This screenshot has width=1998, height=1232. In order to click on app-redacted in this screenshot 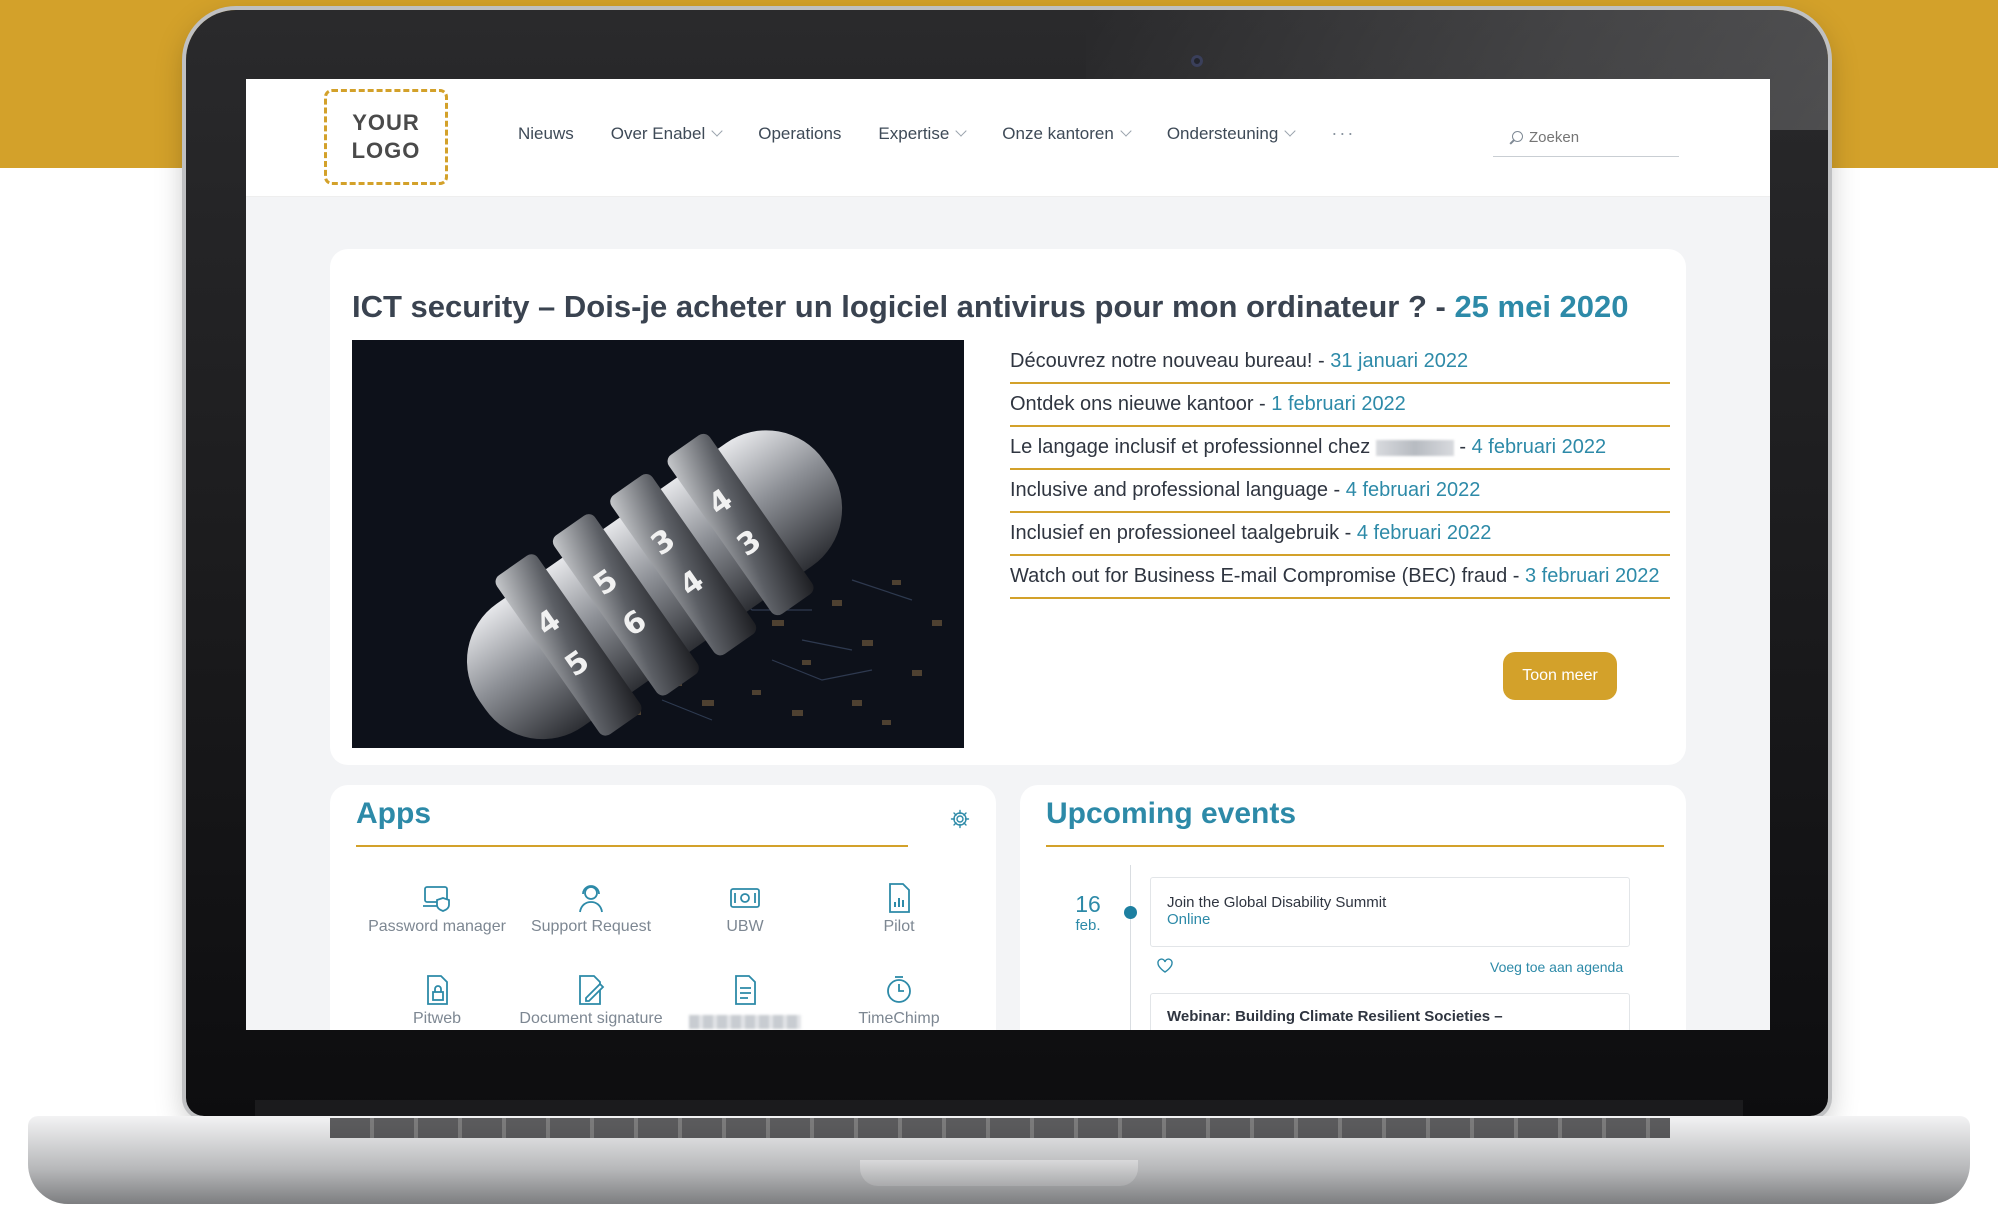, I will do `click(745, 1001)`.